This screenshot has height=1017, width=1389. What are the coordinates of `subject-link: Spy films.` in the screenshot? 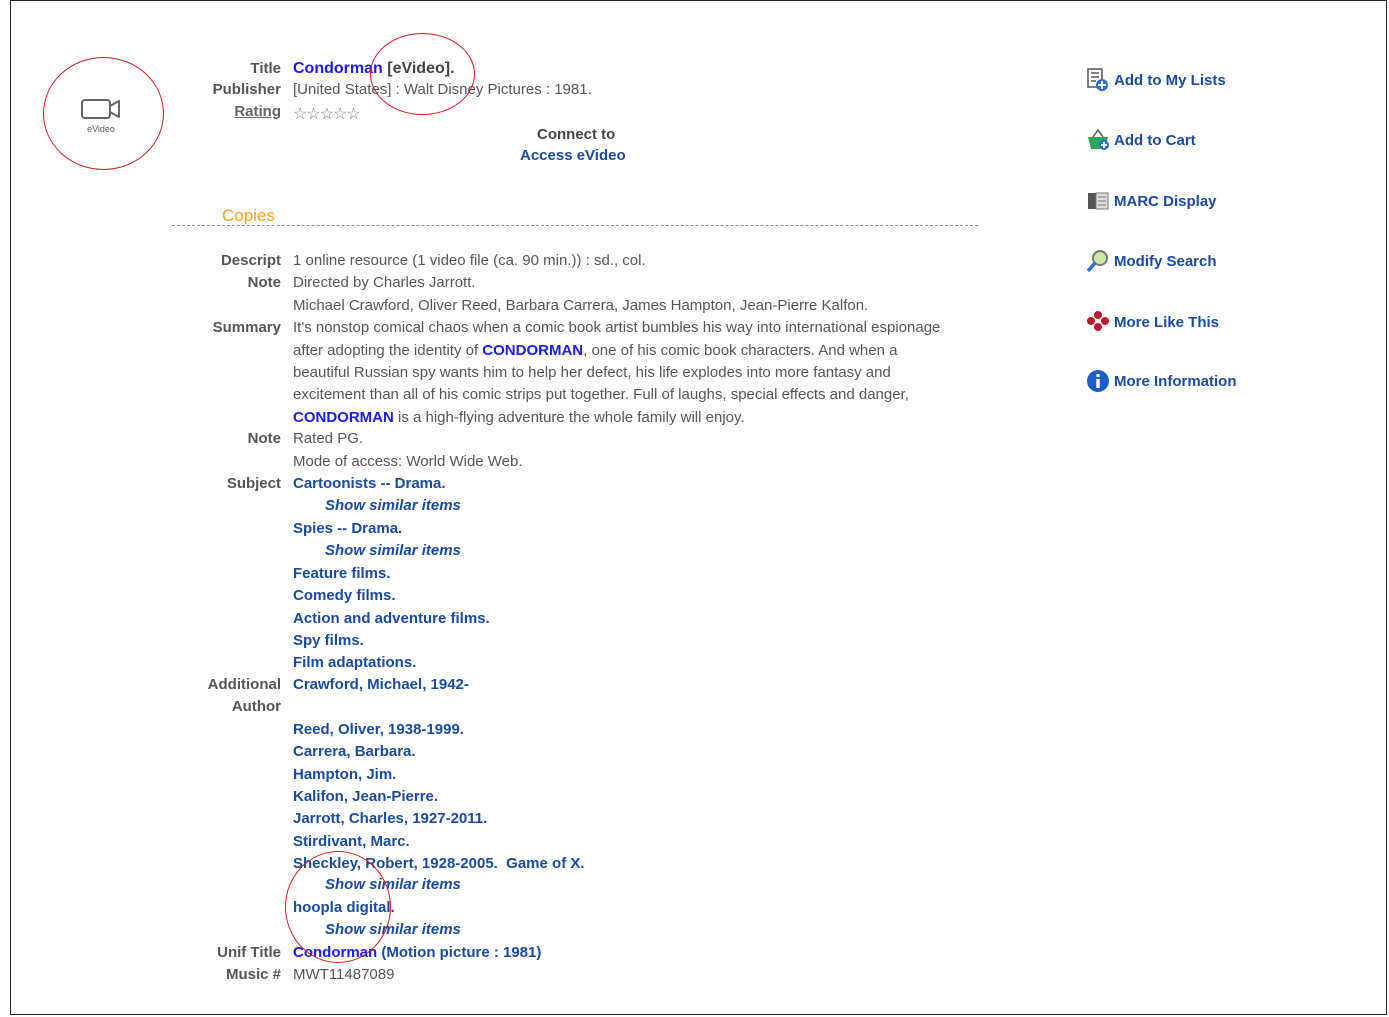 It's located at (328, 640).